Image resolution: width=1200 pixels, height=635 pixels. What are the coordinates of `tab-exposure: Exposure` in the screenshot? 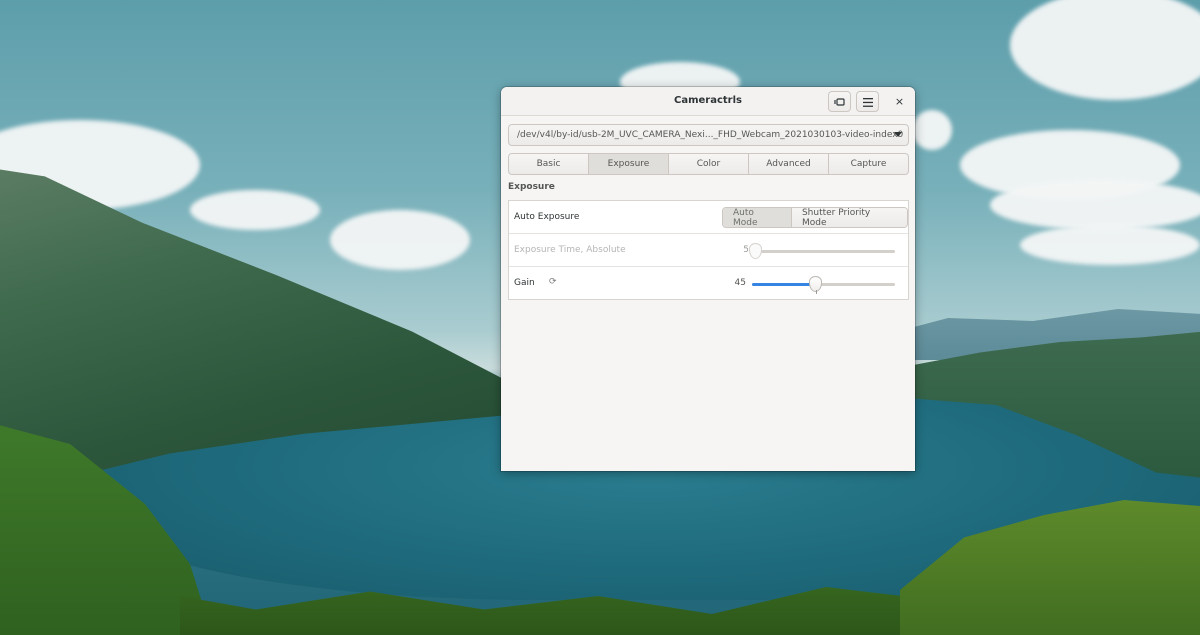 It's located at (629, 164).